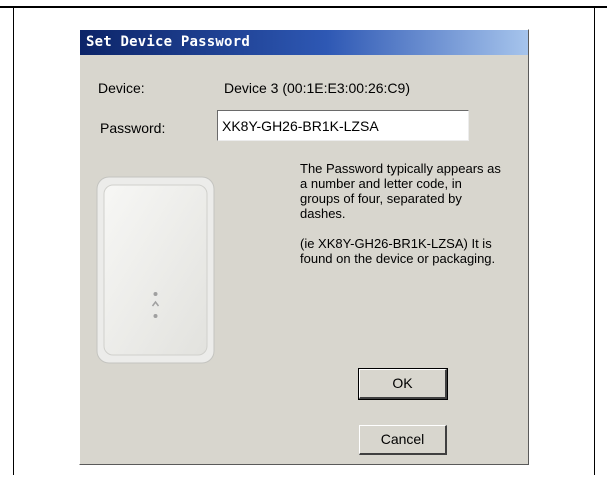  I want to click on cancel-button: Cancel, so click(403, 440).